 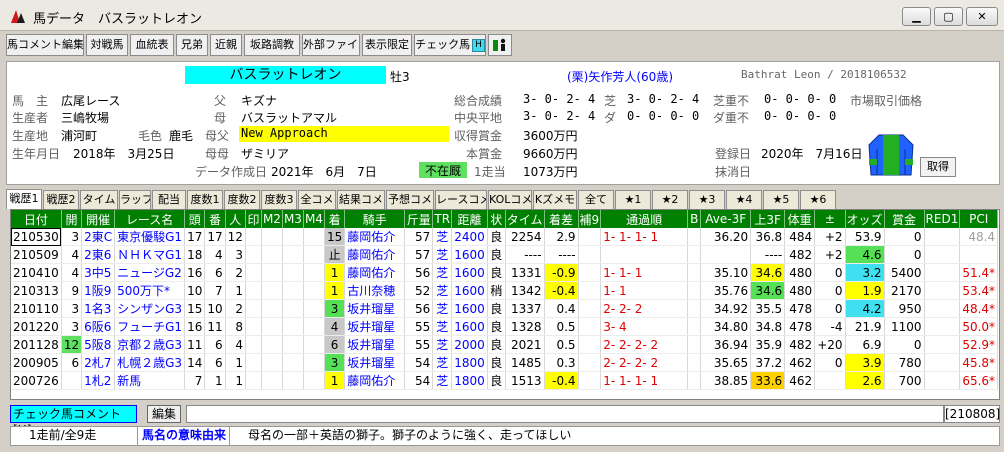 What do you see at coordinates (670, 199) in the screenshot?
I see `tab-star2: ★2` at bounding box center [670, 199].